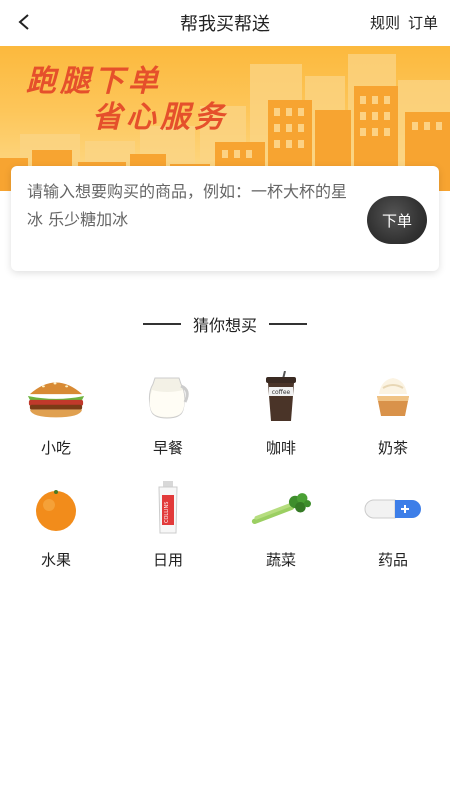 The image size is (450, 800). I want to click on order-input: 请输入想要购买的商品，例如：一杯大杯的星冰 乐少糖加冰, so click(193, 206).